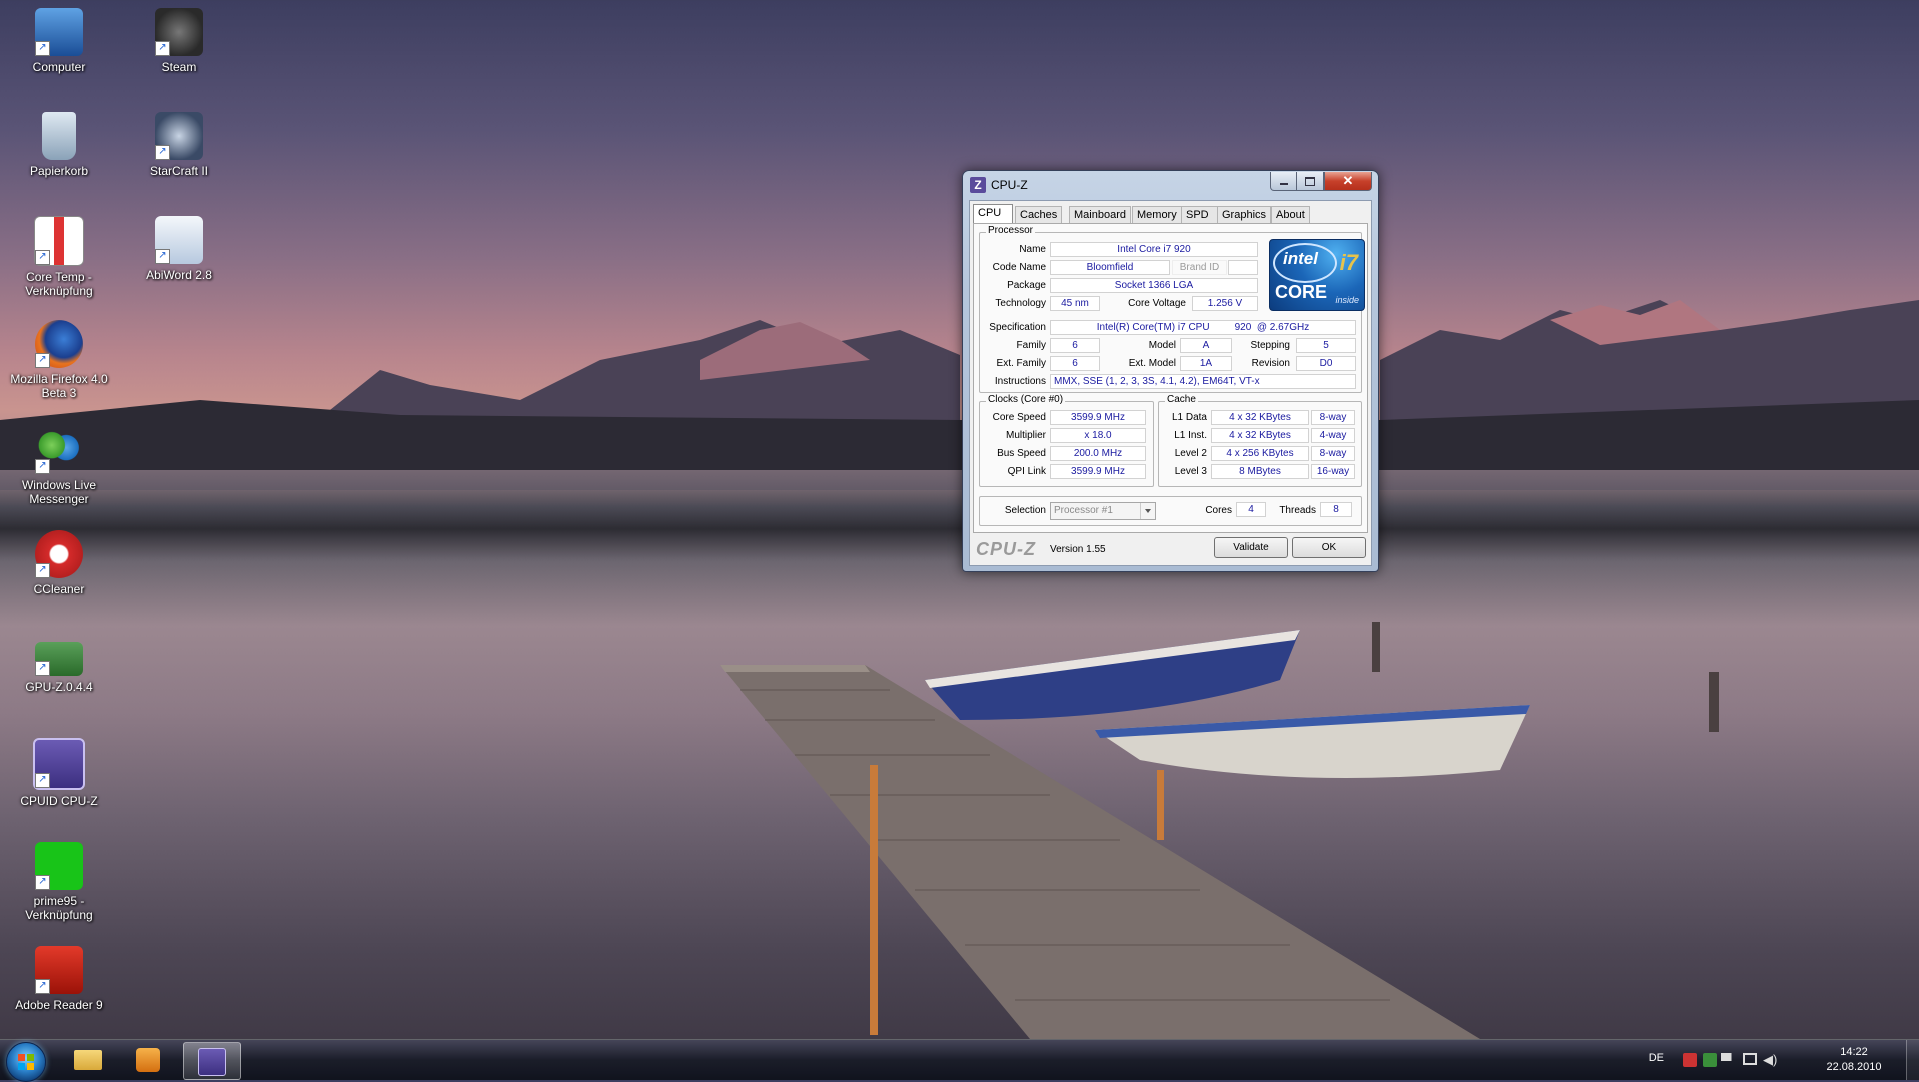 This screenshot has height=1082, width=1919. I want to click on desktop-icon-label: Papierkorb, so click(59, 171).